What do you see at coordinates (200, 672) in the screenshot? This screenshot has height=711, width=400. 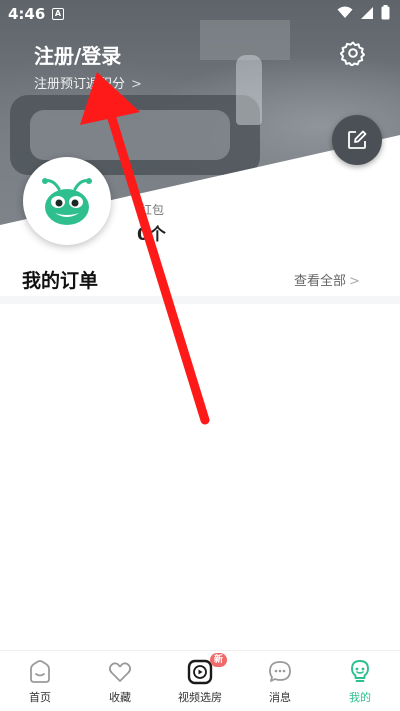 I see `video-play-icon` at bounding box center [200, 672].